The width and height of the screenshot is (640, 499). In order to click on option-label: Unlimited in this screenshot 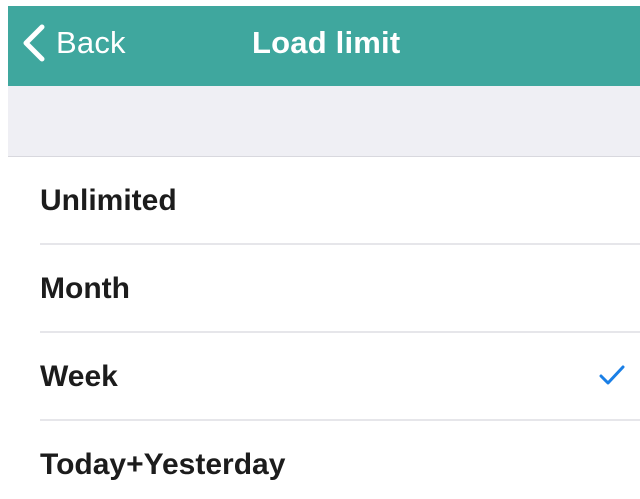, I will do `click(108, 200)`.